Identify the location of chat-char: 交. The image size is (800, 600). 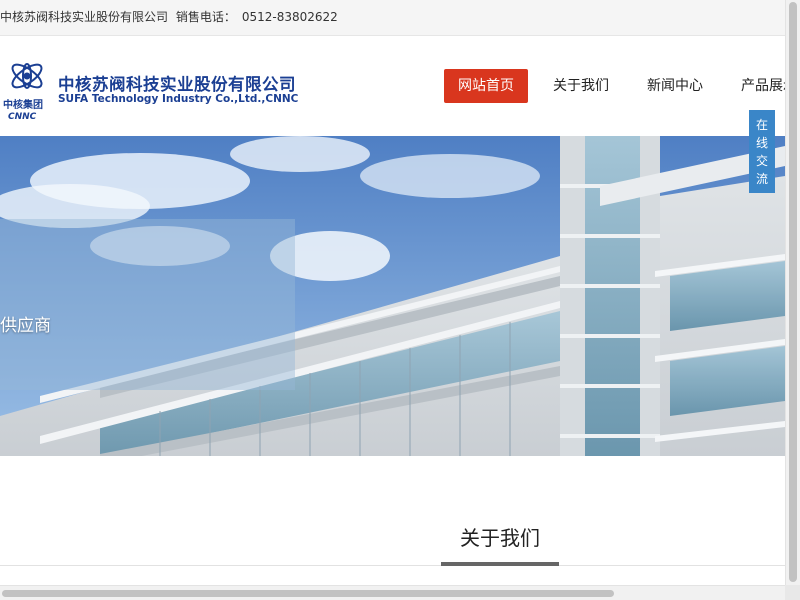
(761, 161).